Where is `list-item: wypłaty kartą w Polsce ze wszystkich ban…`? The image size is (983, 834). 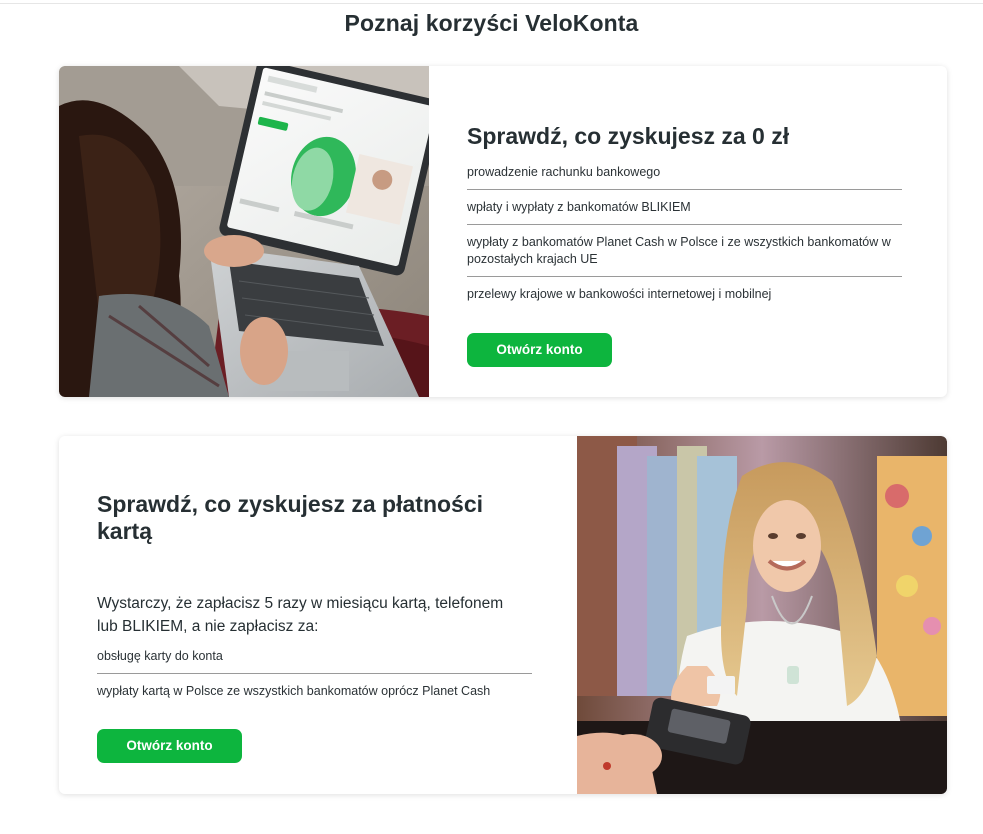 list-item: wypłaty kartą w Polsce ze wszystkich ban… is located at coordinates (294, 691).